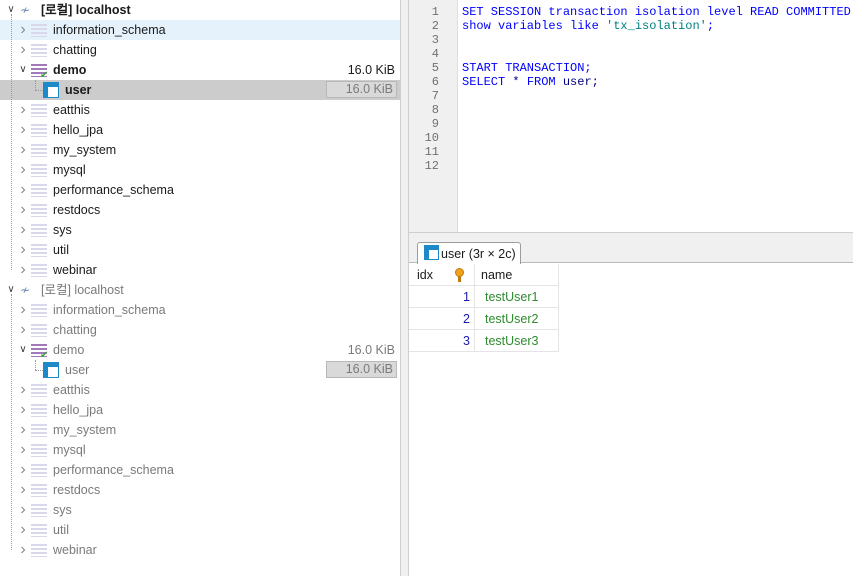  I want to click on keyword-token: SELECT, so click(487, 82).